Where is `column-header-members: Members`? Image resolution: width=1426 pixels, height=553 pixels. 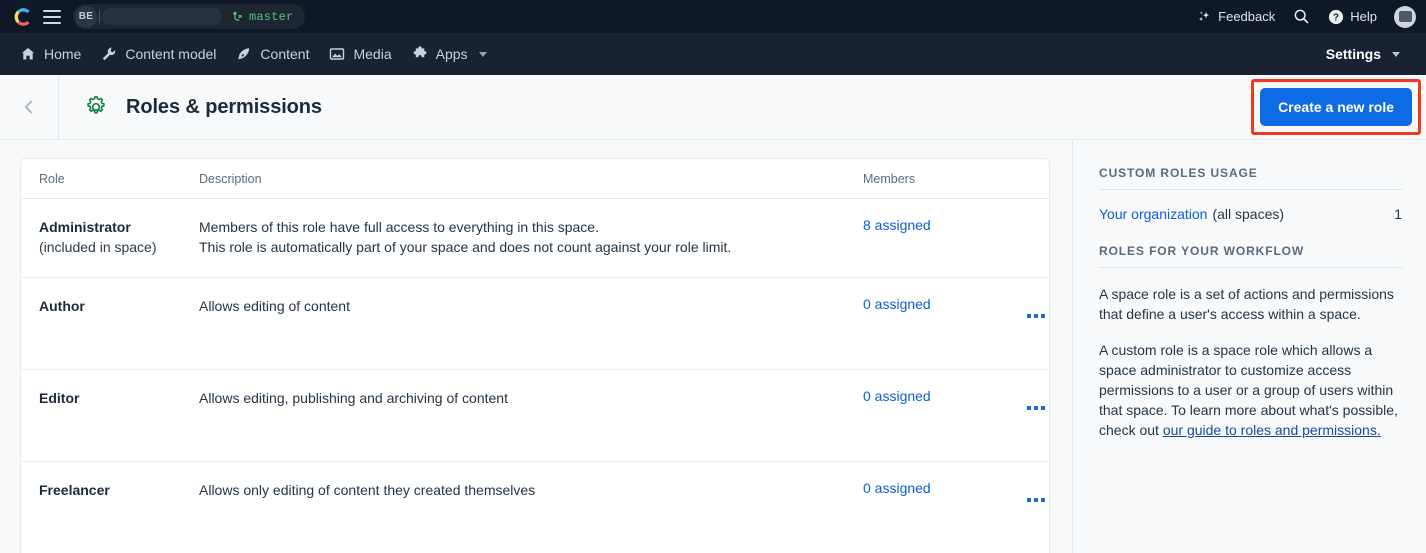
column-header-members: Members is located at coordinates (933, 179).